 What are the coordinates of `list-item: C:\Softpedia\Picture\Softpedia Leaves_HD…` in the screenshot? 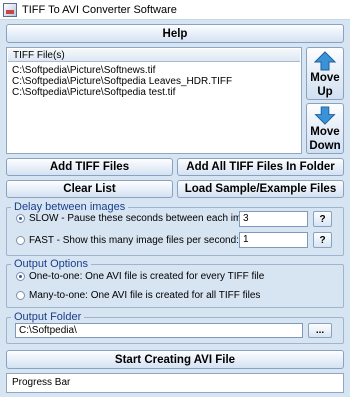 It's located at (122, 81).